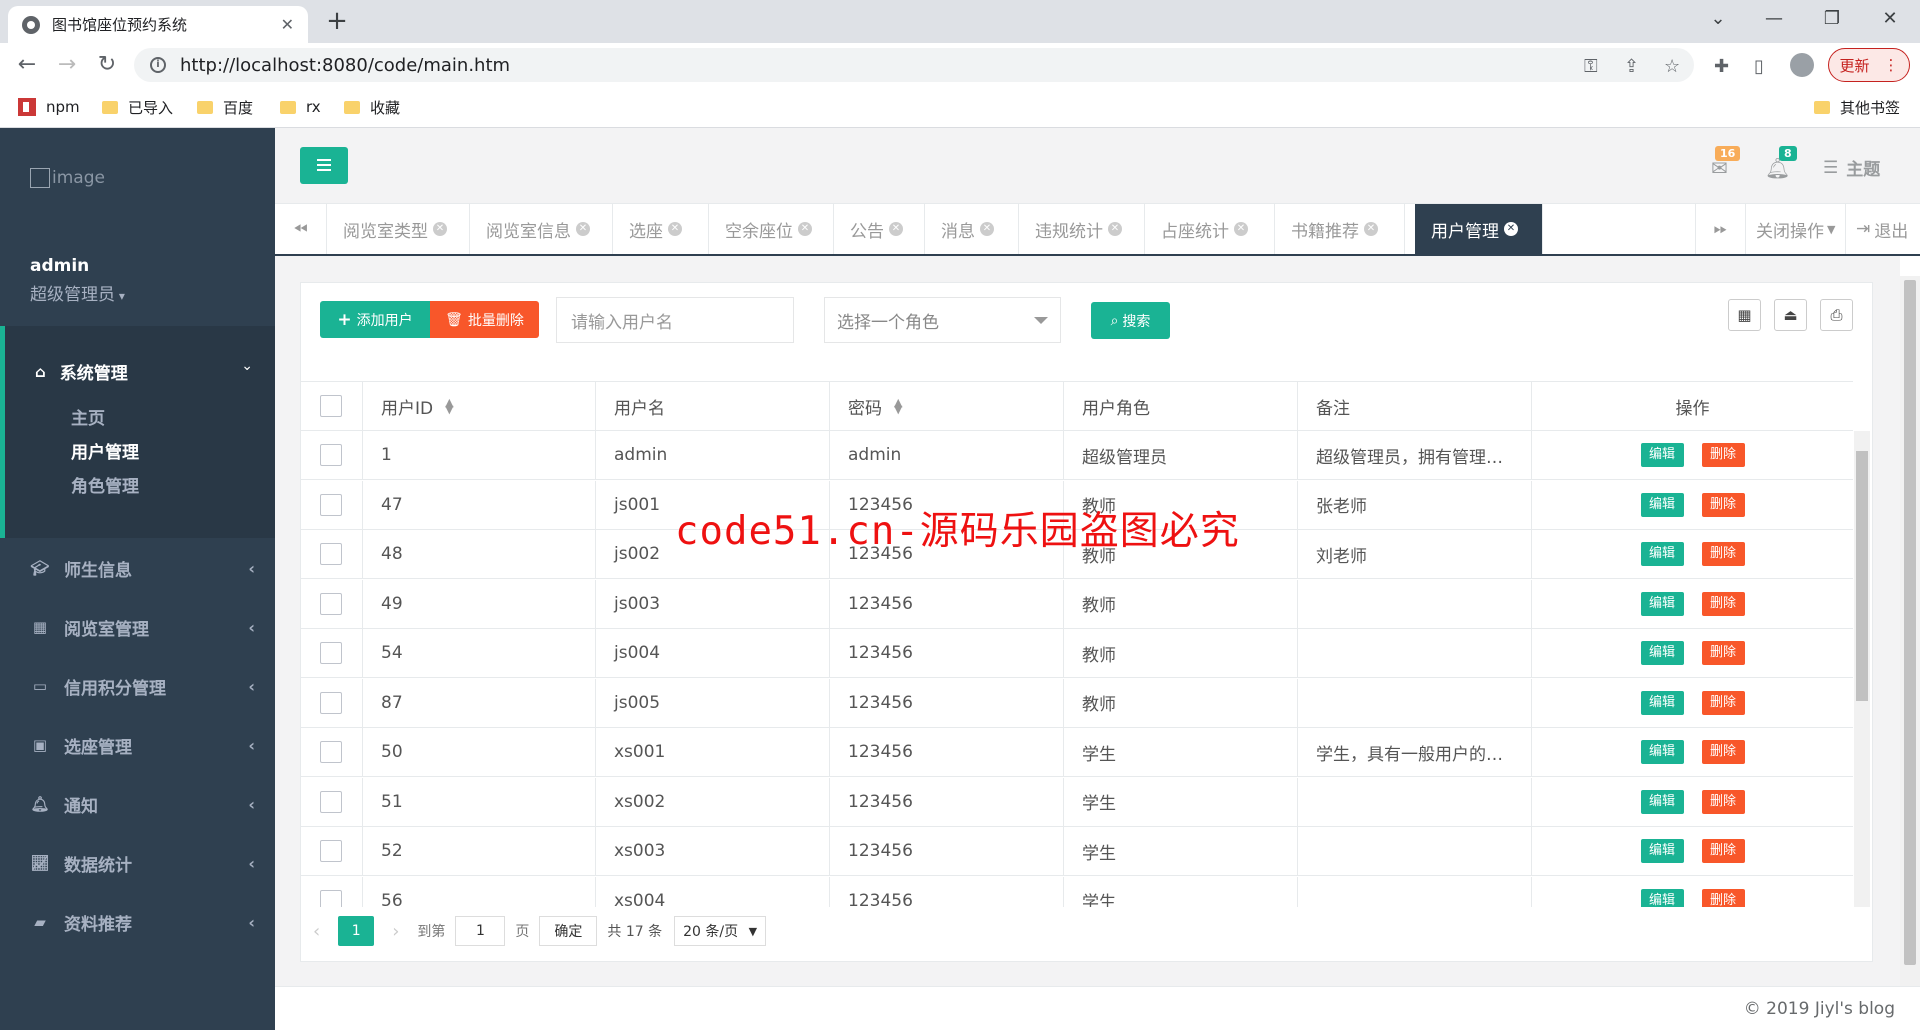 The height and width of the screenshot is (1030, 1920). I want to click on select-all-checkbox, so click(331, 406).